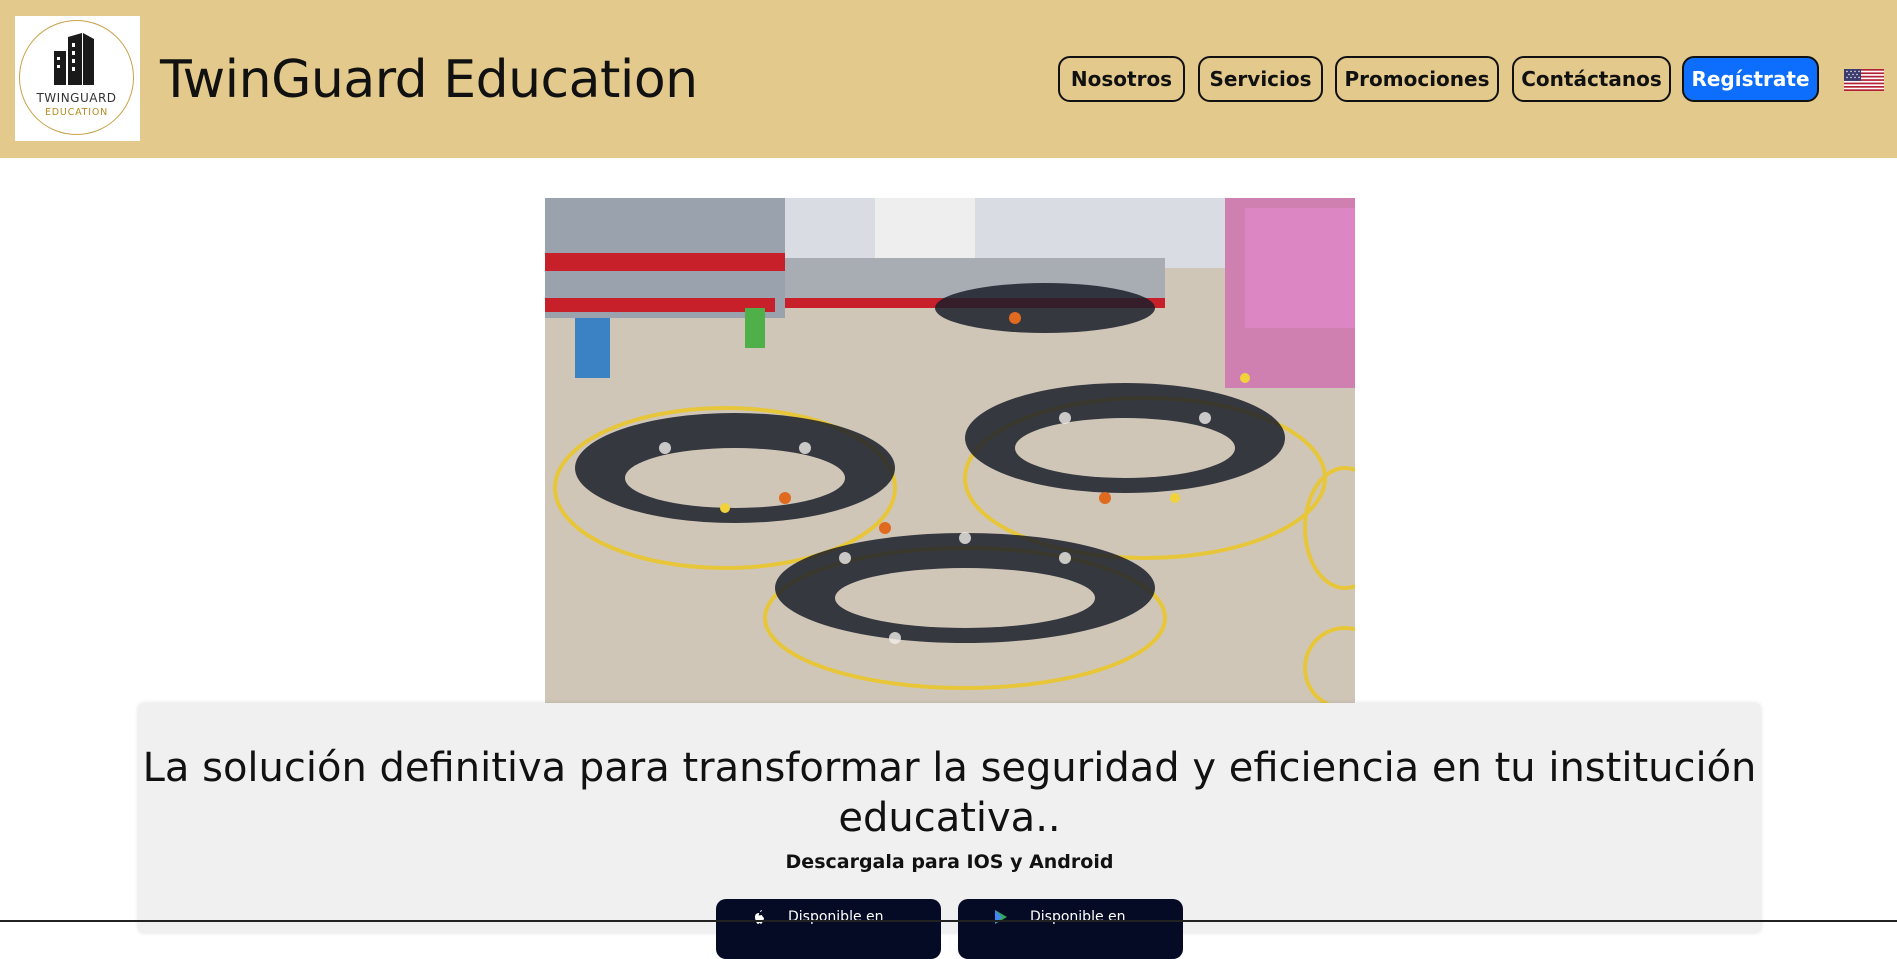  I want to click on apple-icon, so click(759, 917).